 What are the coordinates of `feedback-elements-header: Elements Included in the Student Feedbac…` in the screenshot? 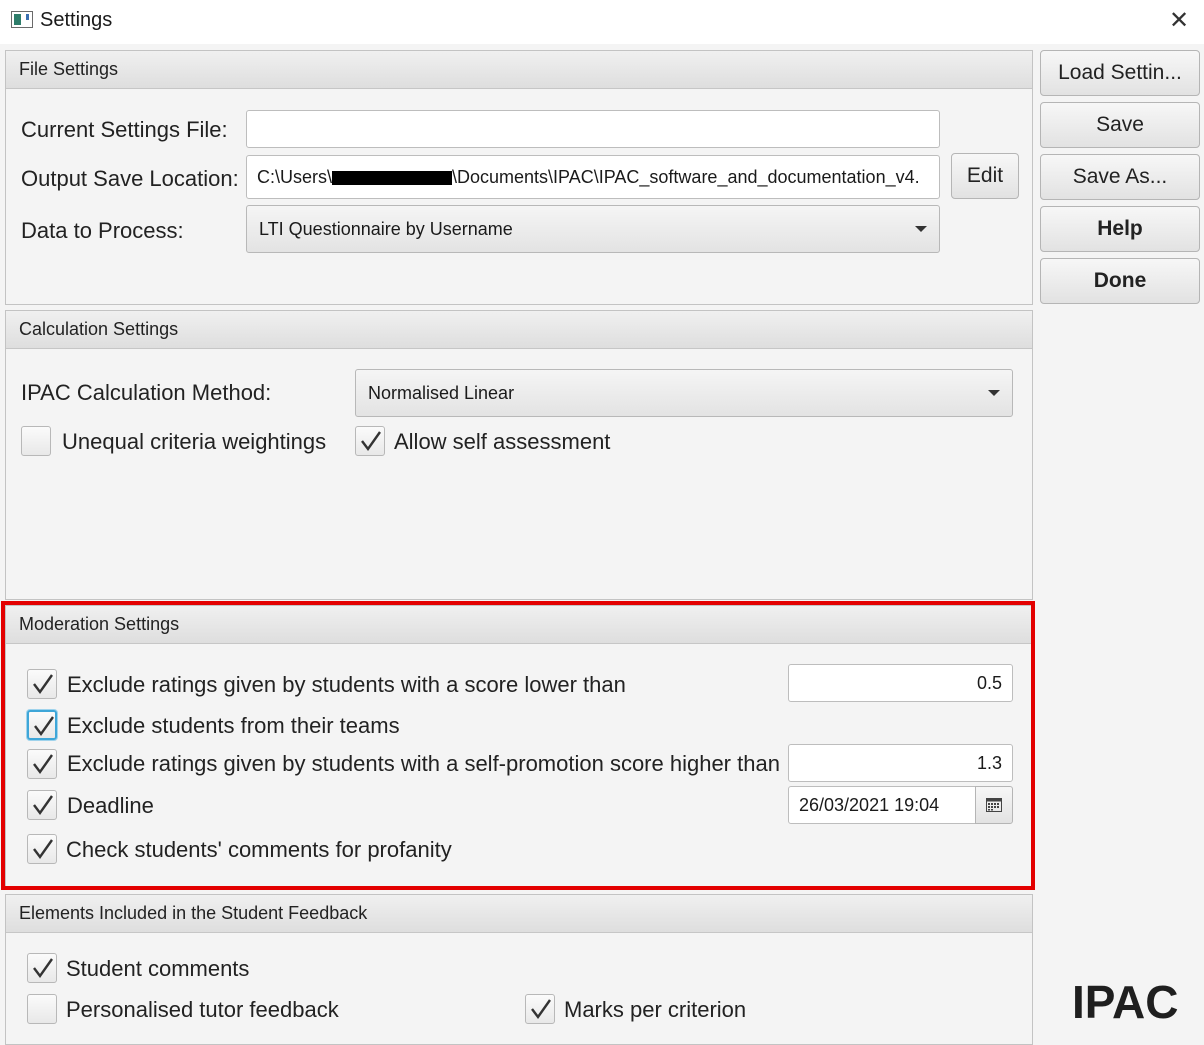 It's located at (519, 914).